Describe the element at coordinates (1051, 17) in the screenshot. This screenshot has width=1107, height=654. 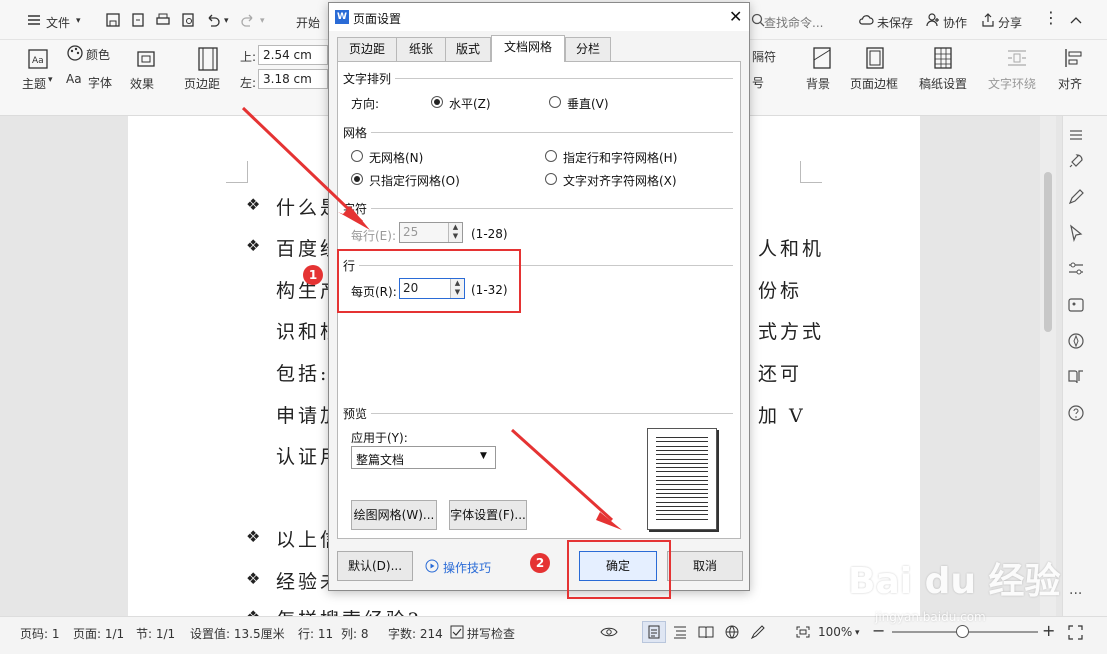
I see `more-icon: ⋮` at that location.